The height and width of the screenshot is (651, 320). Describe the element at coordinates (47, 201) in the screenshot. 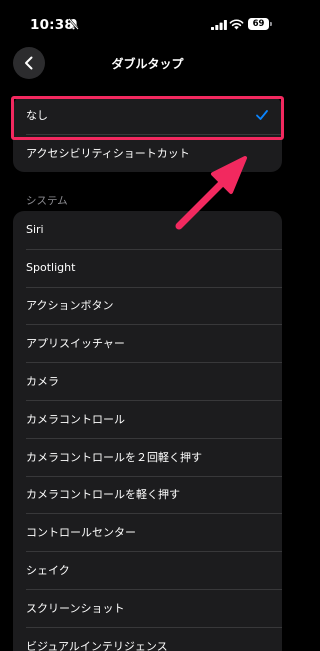

I see `section-header-system: システム` at that location.